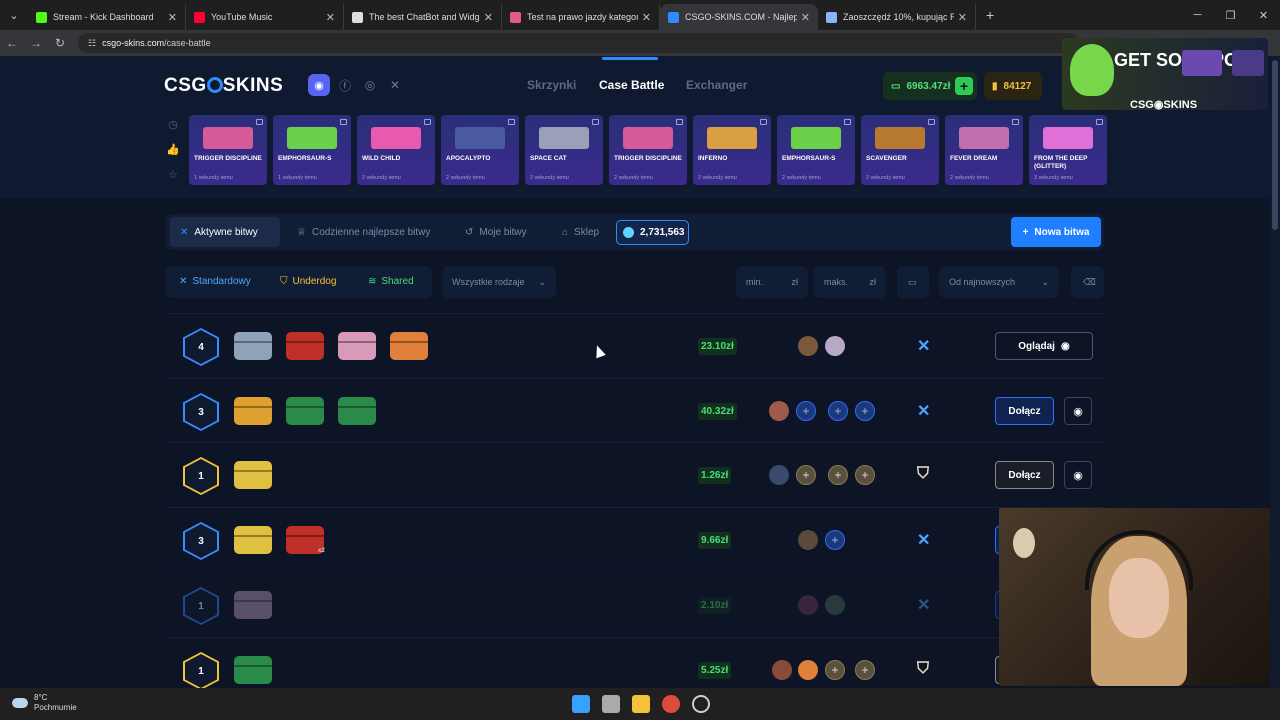 This screenshot has width=1280, height=720. What do you see at coordinates (36, 43) in the screenshot?
I see `forward-icon: →` at bounding box center [36, 43].